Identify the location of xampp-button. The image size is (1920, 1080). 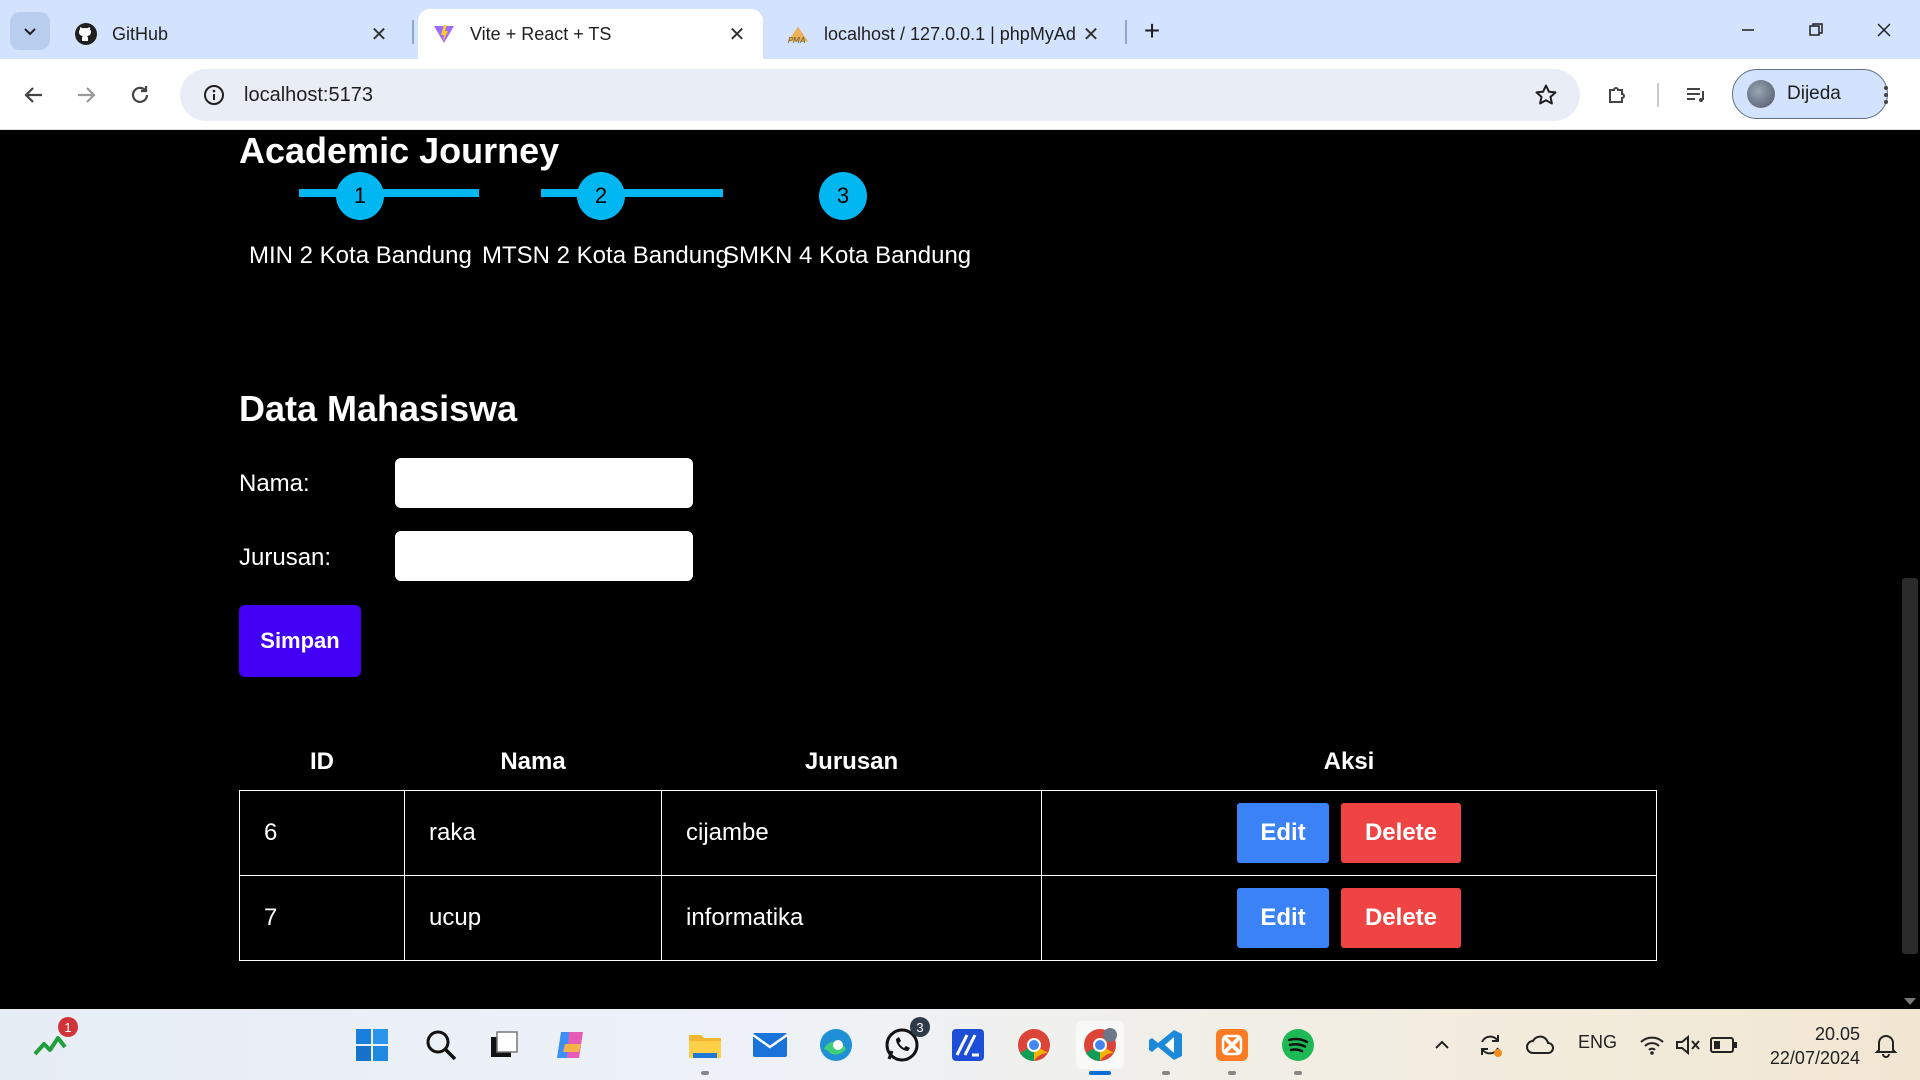
(1232, 1048).